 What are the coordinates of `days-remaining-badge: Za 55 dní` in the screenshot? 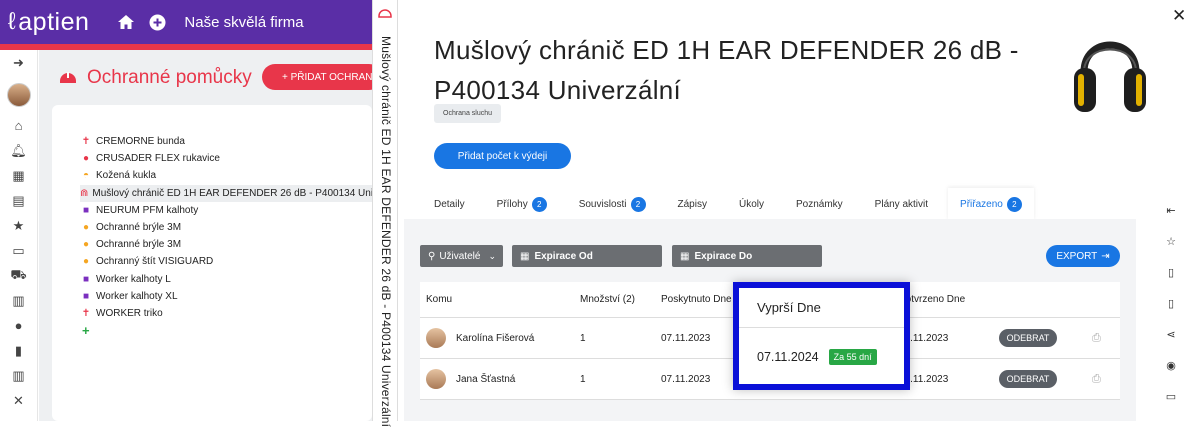 It's located at (852, 357).